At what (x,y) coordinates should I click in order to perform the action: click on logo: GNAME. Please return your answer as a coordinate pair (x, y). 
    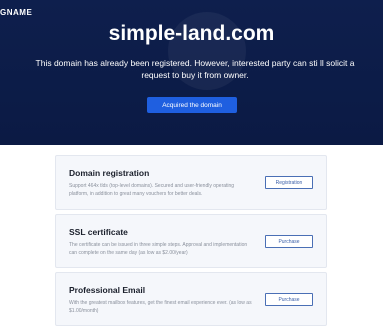
    Looking at the image, I should click on (16, 12).